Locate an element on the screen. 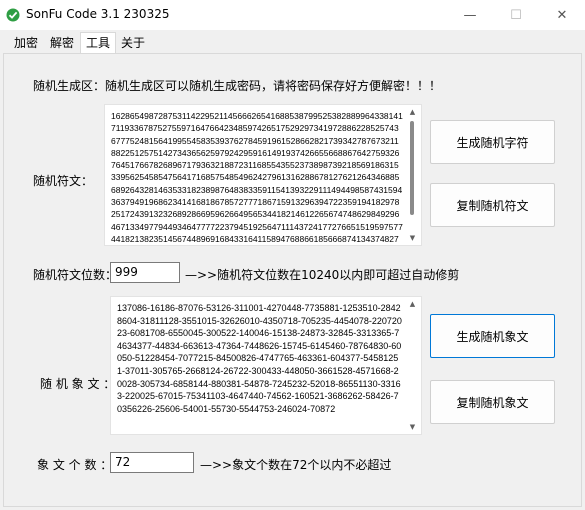 Image resolution: width=585 pixels, height=510 pixels. random-runes-scrollbar: ▲ ▼ is located at coordinates (412, 175).